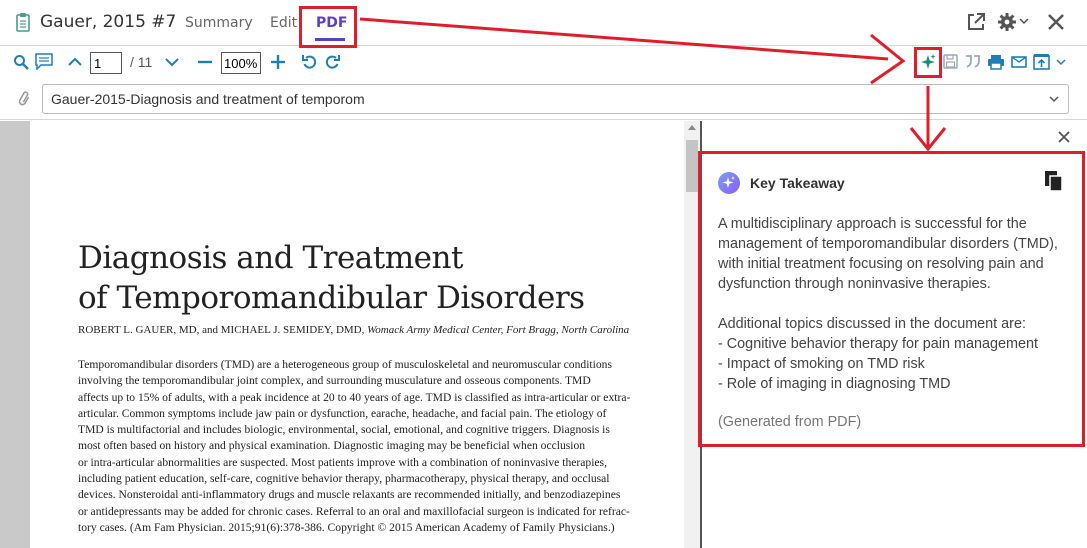 This screenshot has width=1087, height=548. I want to click on pdf-title-line-2: of Temporomandibular Disorders, so click(331, 298).